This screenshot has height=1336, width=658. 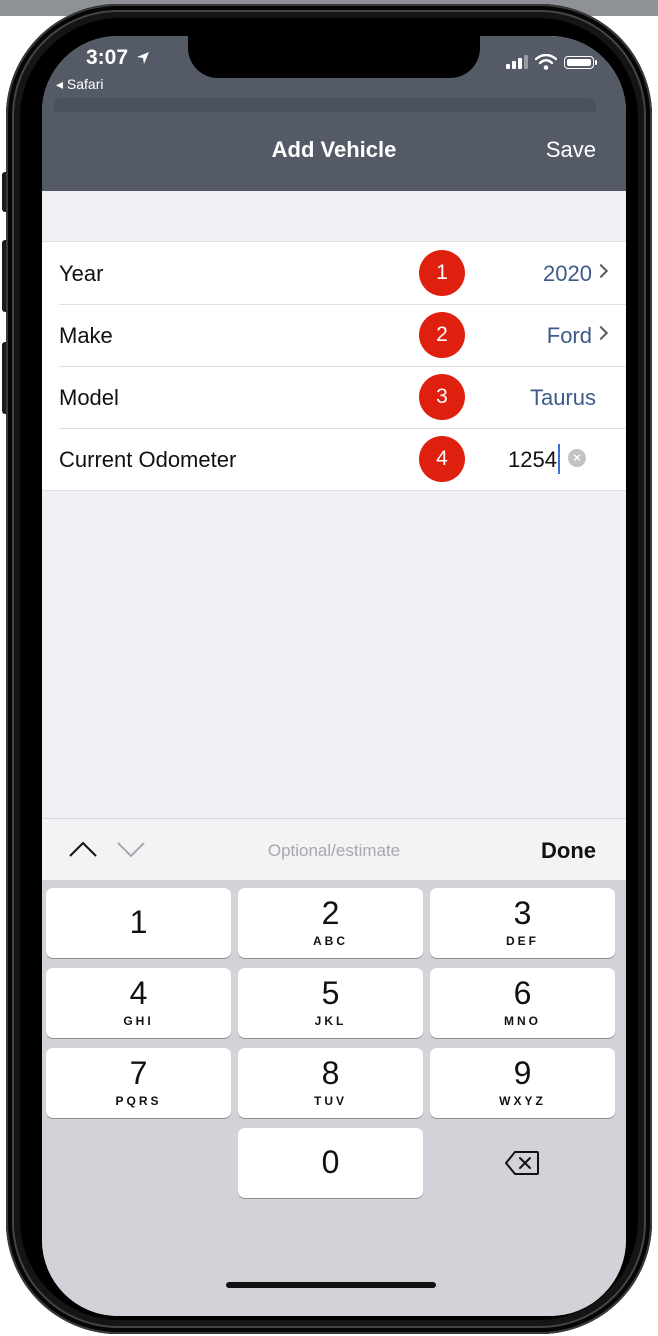 What do you see at coordinates (522, 941) in the screenshot?
I see `key-letters: DEF` at bounding box center [522, 941].